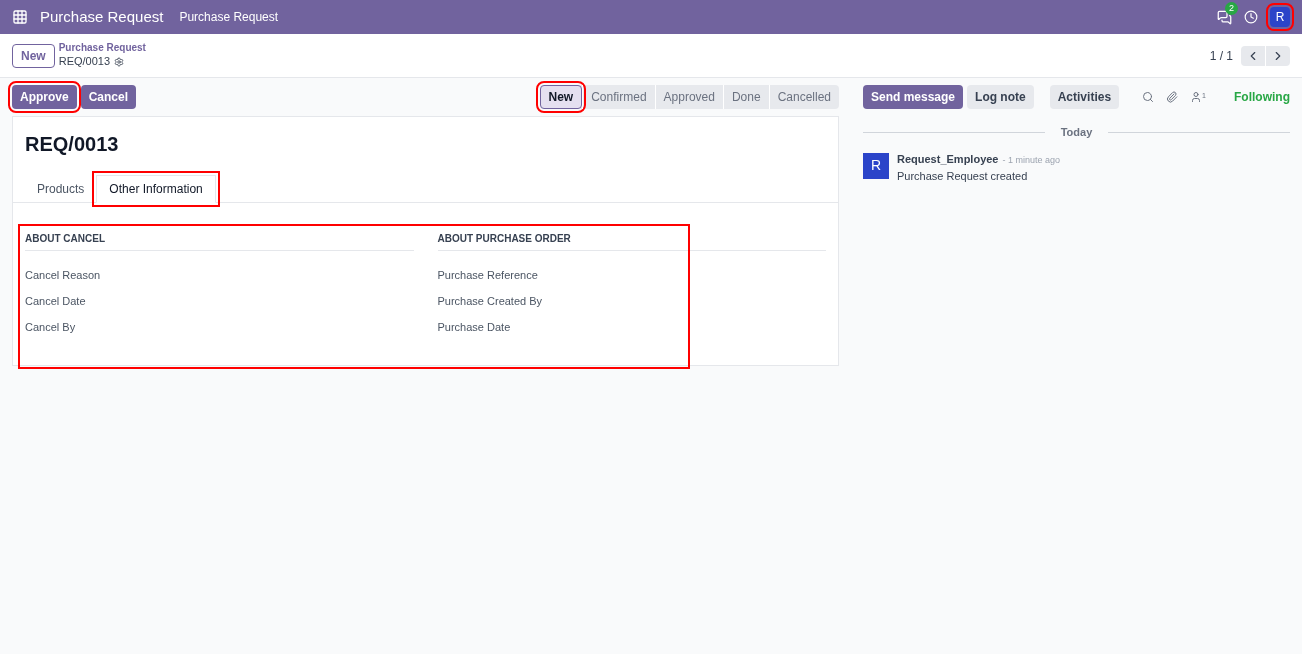 The height and width of the screenshot is (654, 1302). What do you see at coordinates (229, 17) in the screenshot?
I see `menu-item: Purchase Request` at bounding box center [229, 17].